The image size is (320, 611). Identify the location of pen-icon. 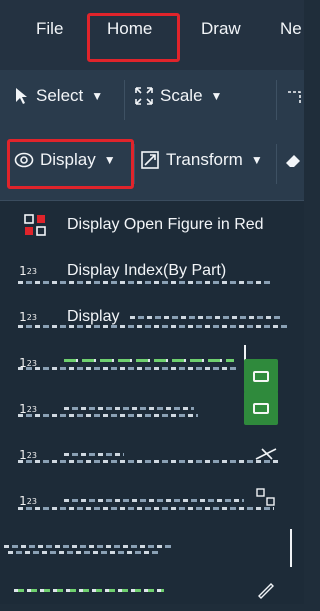
(266, 591).